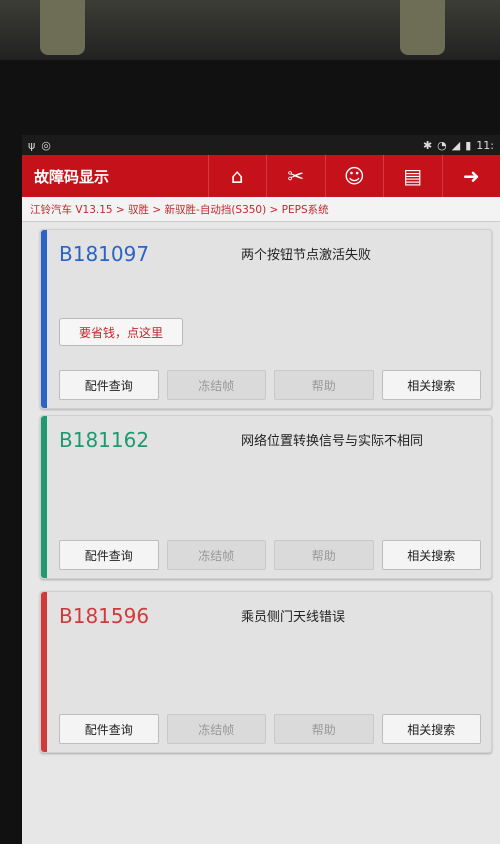  I want to click on title-bar: 故障码显示 ⌂ ✂ ☺ ▤ ➜, so click(261, 176).